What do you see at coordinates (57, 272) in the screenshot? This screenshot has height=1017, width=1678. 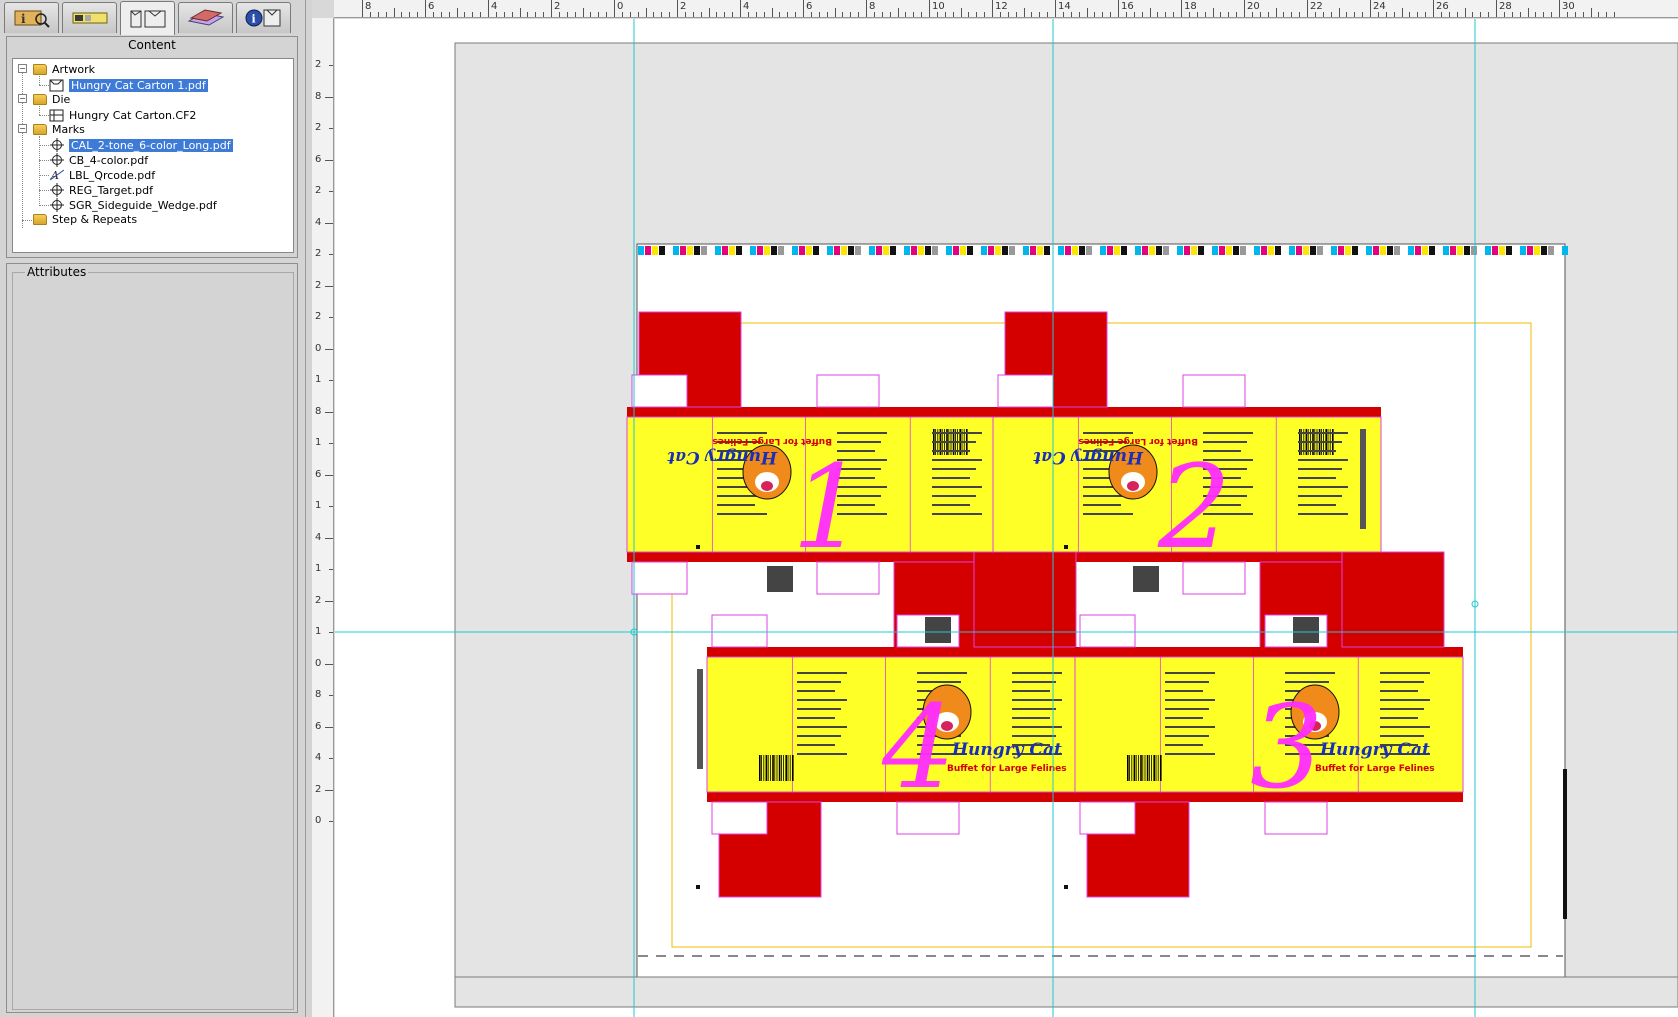 I see `attributes-title: Attributes` at bounding box center [57, 272].